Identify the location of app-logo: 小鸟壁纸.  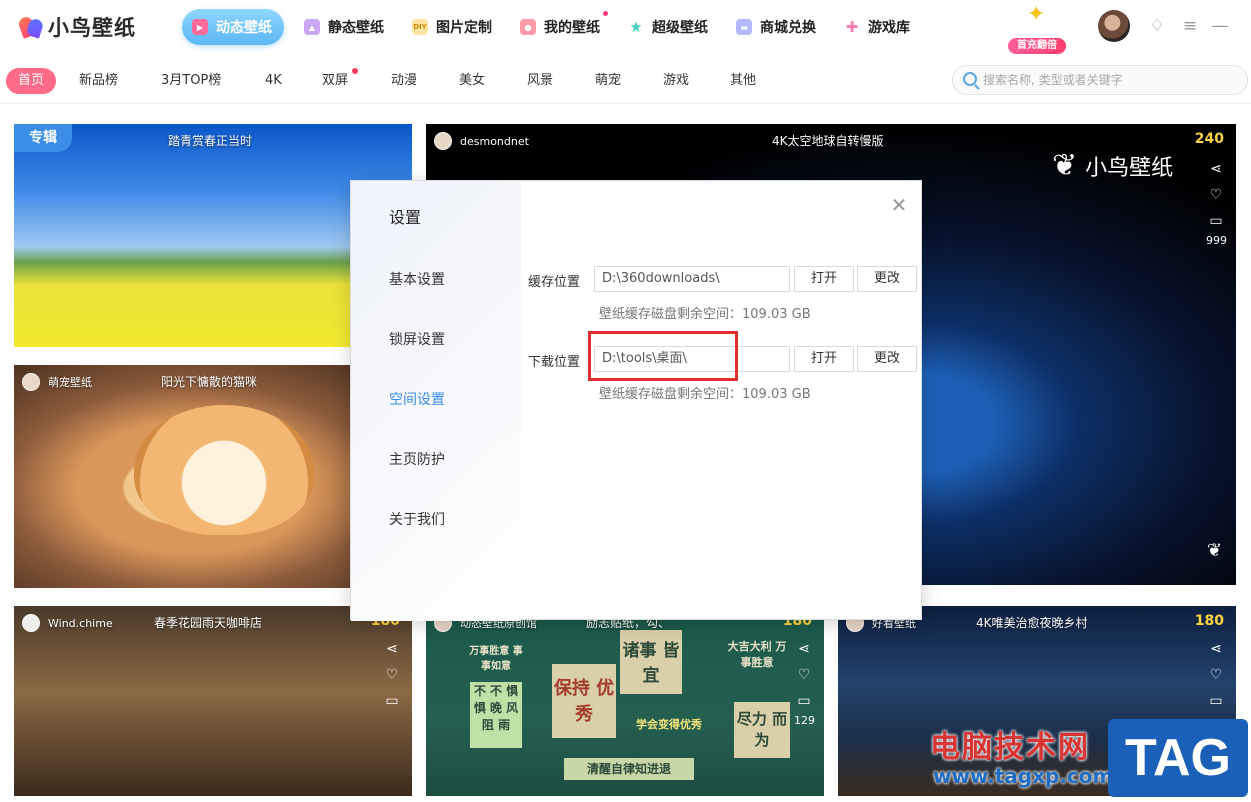
(76, 27).